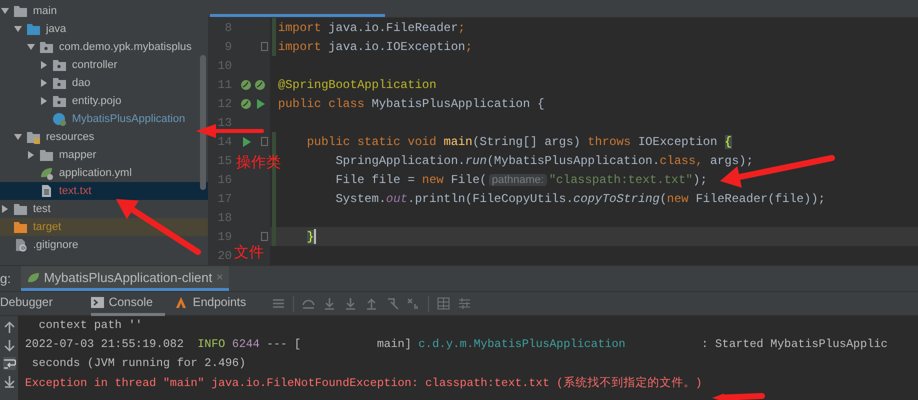  What do you see at coordinates (49, 137) in the screenshot?
I see `tree-item: resources` at bounding box center [49, 137].